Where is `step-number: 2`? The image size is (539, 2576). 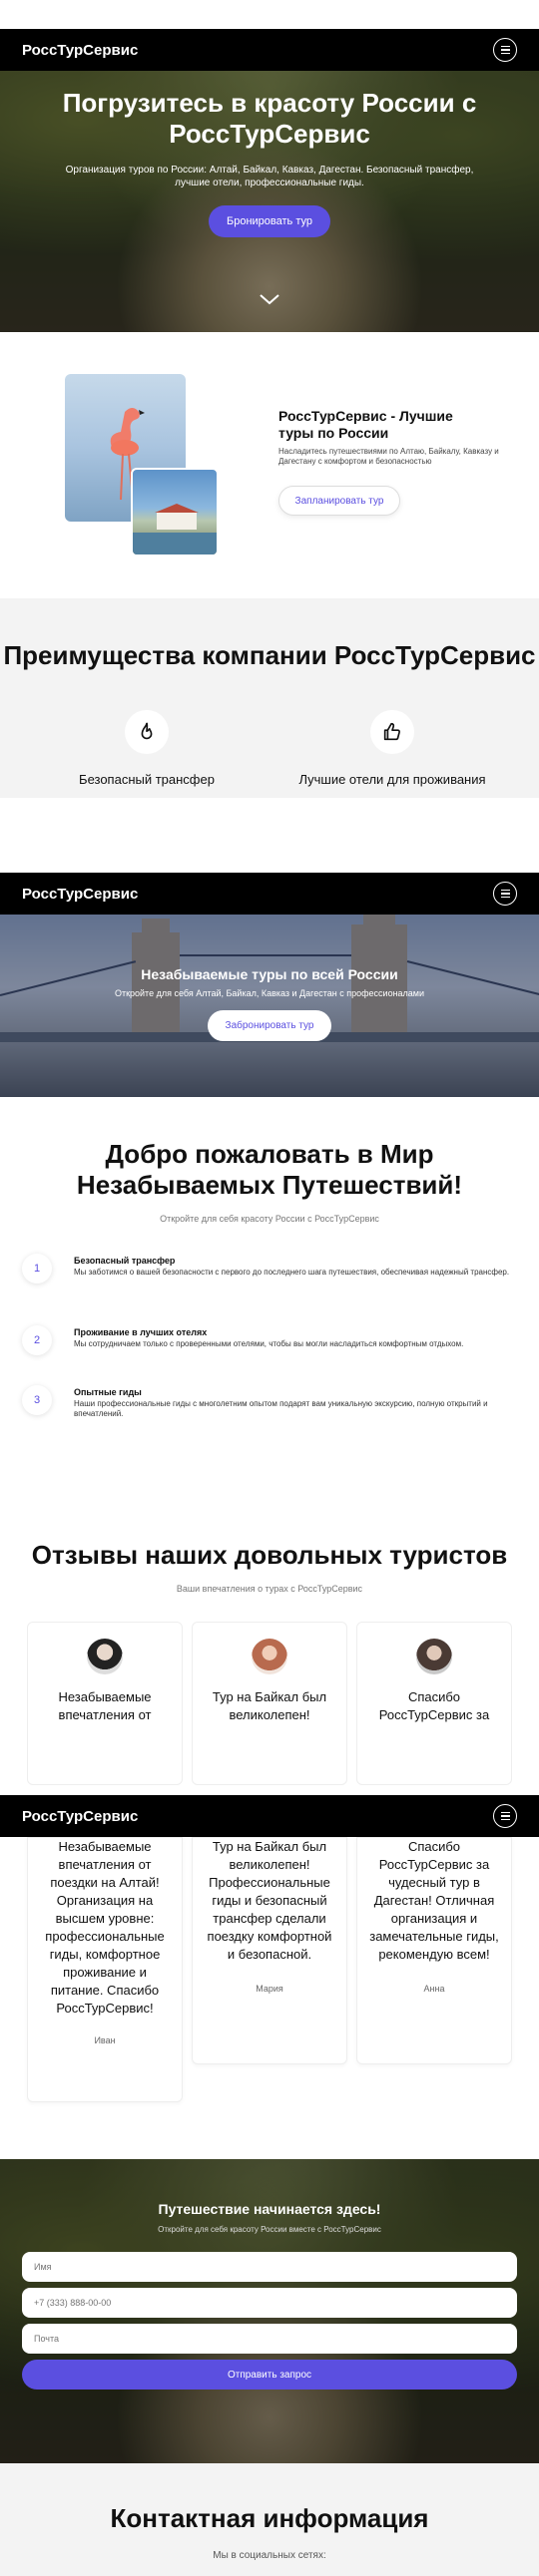
step-number: 2 is located at coordinates (37, 1340).